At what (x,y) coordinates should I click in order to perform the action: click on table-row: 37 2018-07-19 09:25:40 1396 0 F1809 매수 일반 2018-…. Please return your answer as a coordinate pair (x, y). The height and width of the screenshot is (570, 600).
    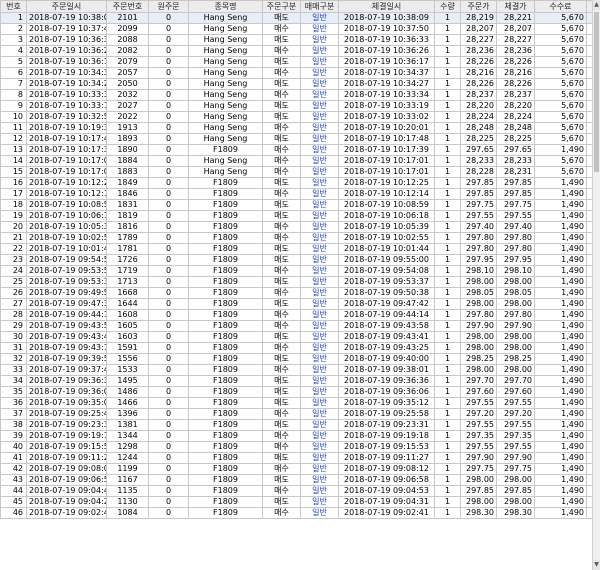
    Looking at the image, I should click on (296, 414).